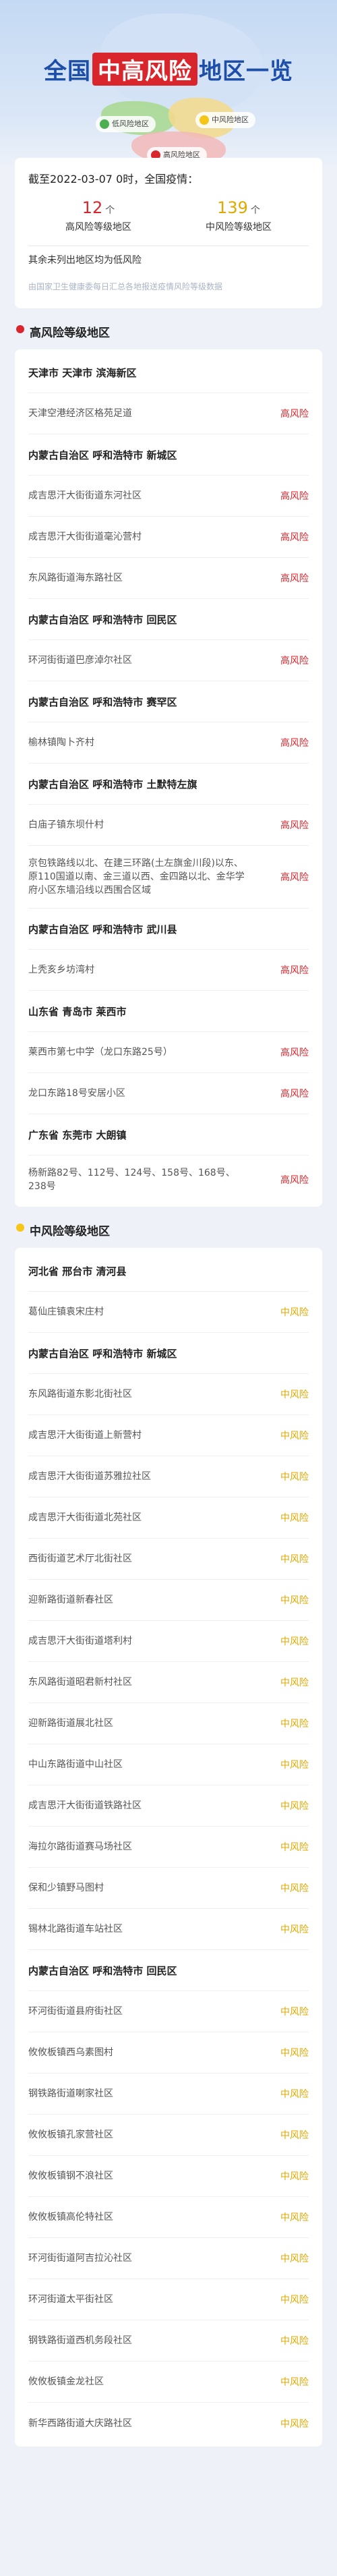 The width and height of the screenshot is (337, 2576). Describe the element at coordinates (144, 69) in the screenshot. I see `title-highlight: 中高风险` at that location.